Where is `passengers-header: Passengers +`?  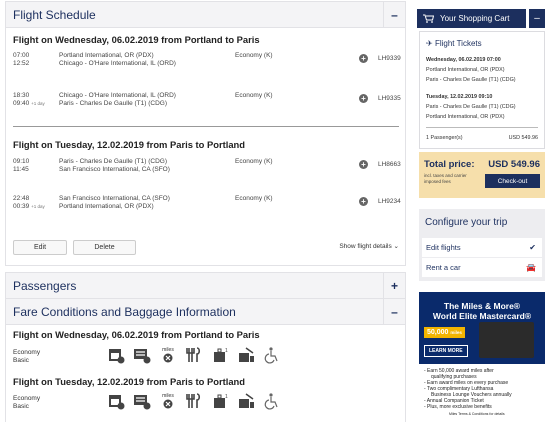 passengers-header: Passengers + is located at coordinates (205, 285).